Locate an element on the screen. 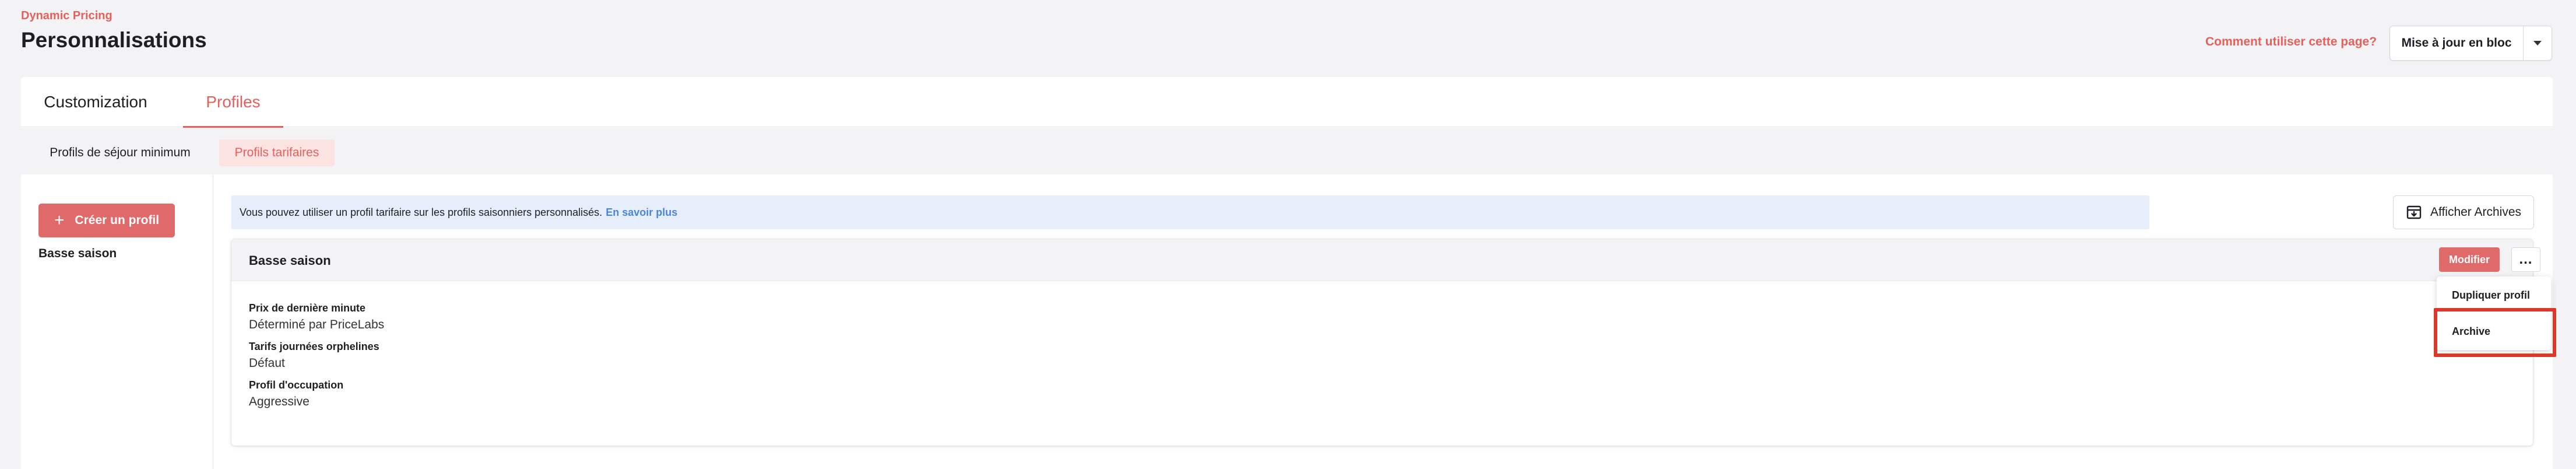 The image size is (2576, 469). field-value: Défaut is located at coordinates (267, 363).